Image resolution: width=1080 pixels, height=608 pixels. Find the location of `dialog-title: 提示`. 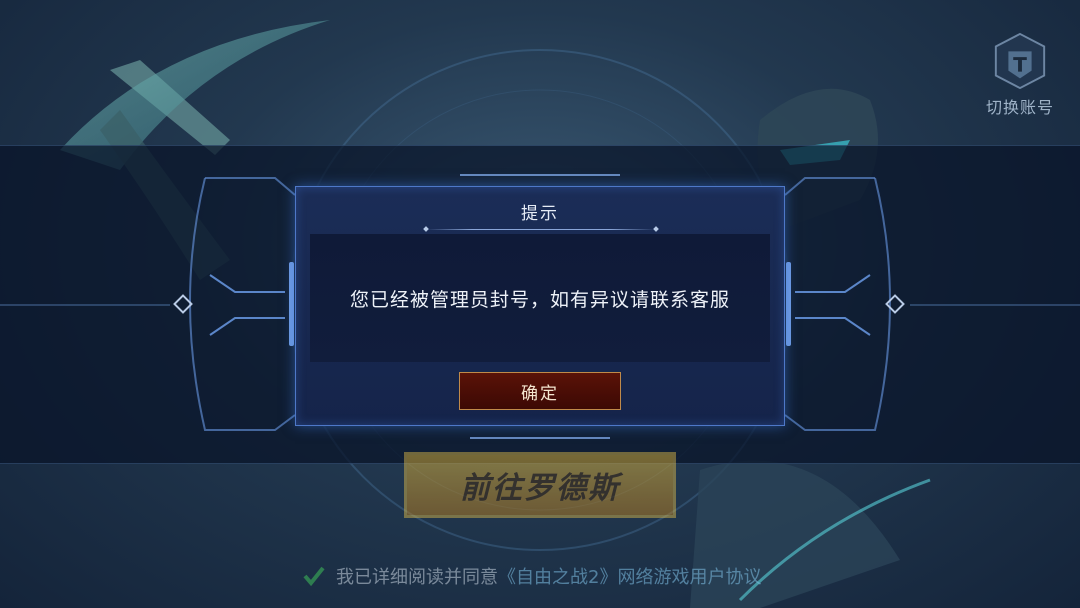

dialog-title: 提示 is located at coordinates (540, 214).